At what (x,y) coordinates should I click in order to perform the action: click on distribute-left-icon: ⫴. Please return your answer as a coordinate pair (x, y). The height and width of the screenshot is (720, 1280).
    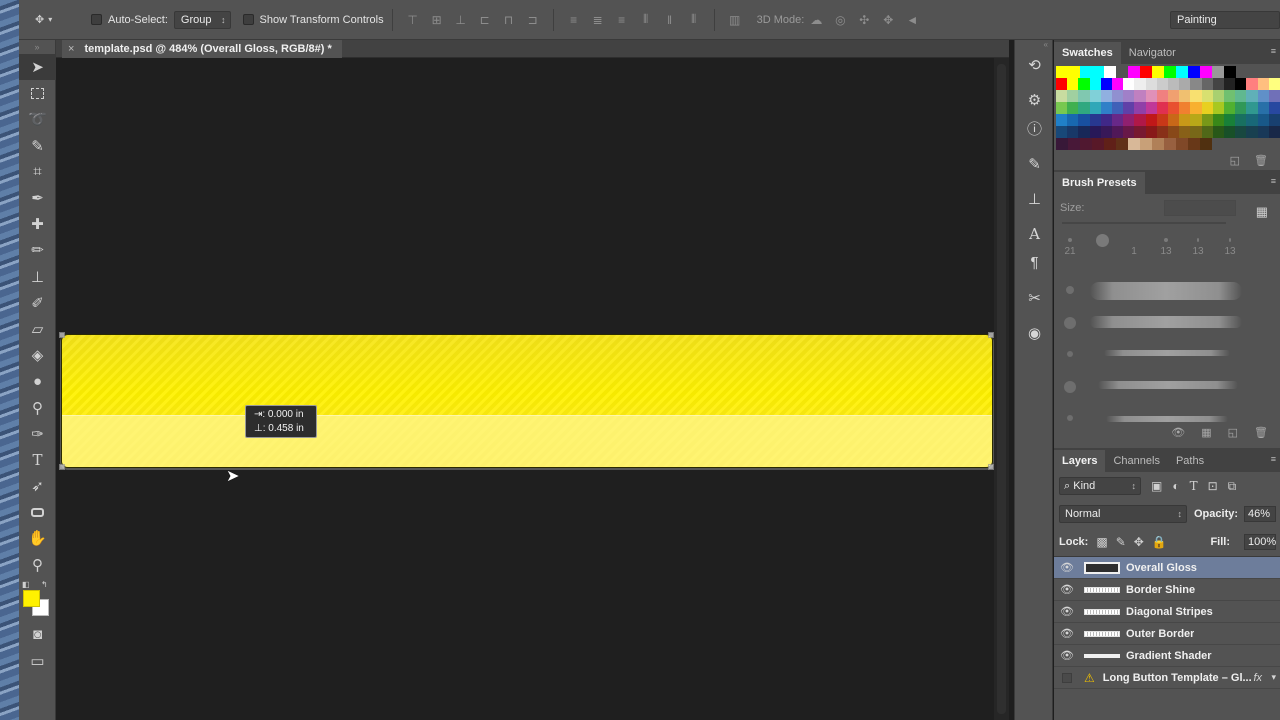
    Looking at the image, I should click on (646, 19).